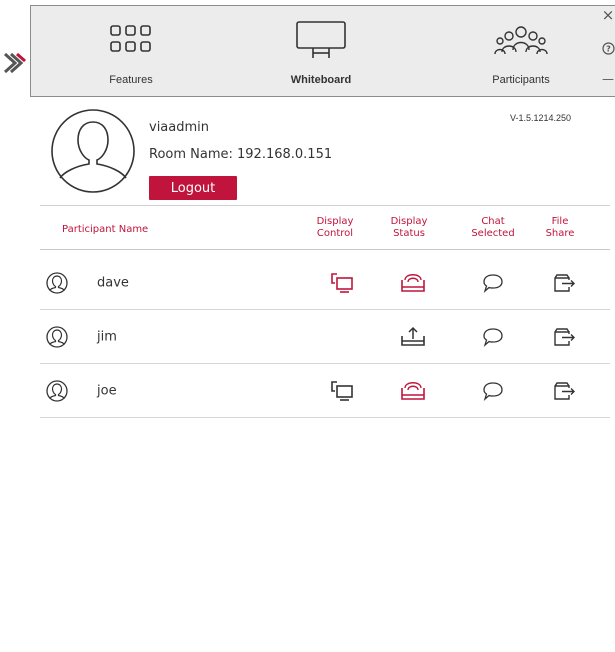 This screenshot has width=615, height=652. Describe the element at coordinates (493, 221) in the screenshot. I see `column-chat-selected-line1: Chat` at that location.